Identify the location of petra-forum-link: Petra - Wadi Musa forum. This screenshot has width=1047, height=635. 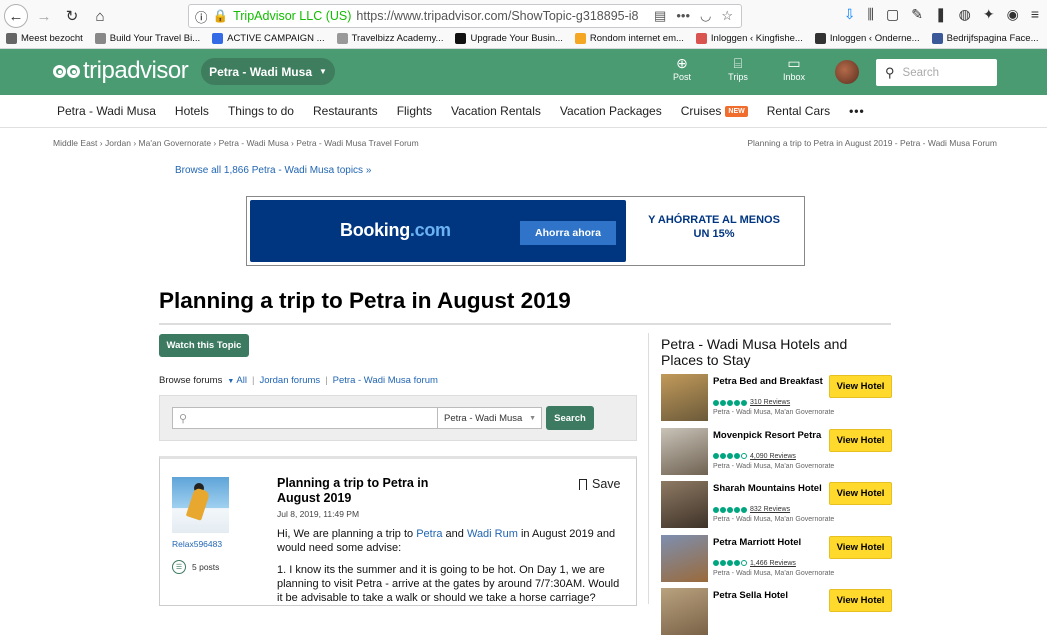
(385, 380).